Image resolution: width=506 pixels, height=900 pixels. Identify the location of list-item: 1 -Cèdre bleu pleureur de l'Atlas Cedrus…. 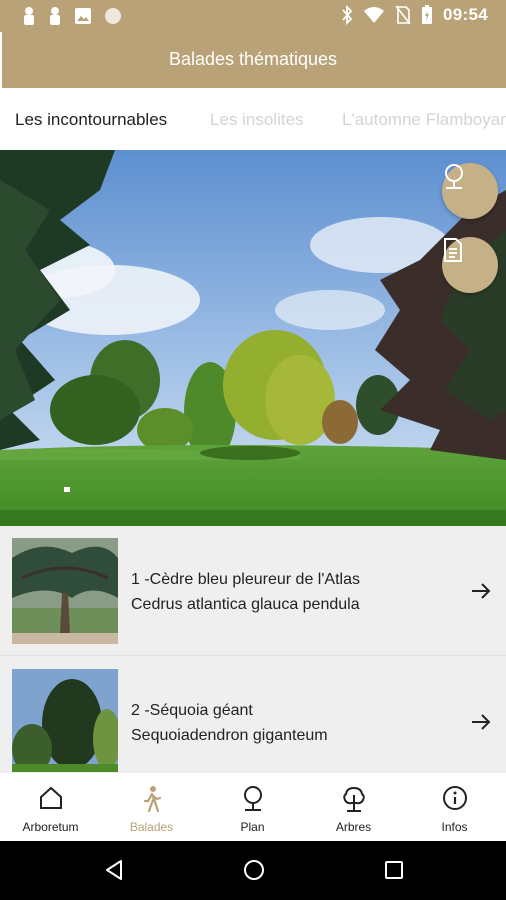
(253, 591).